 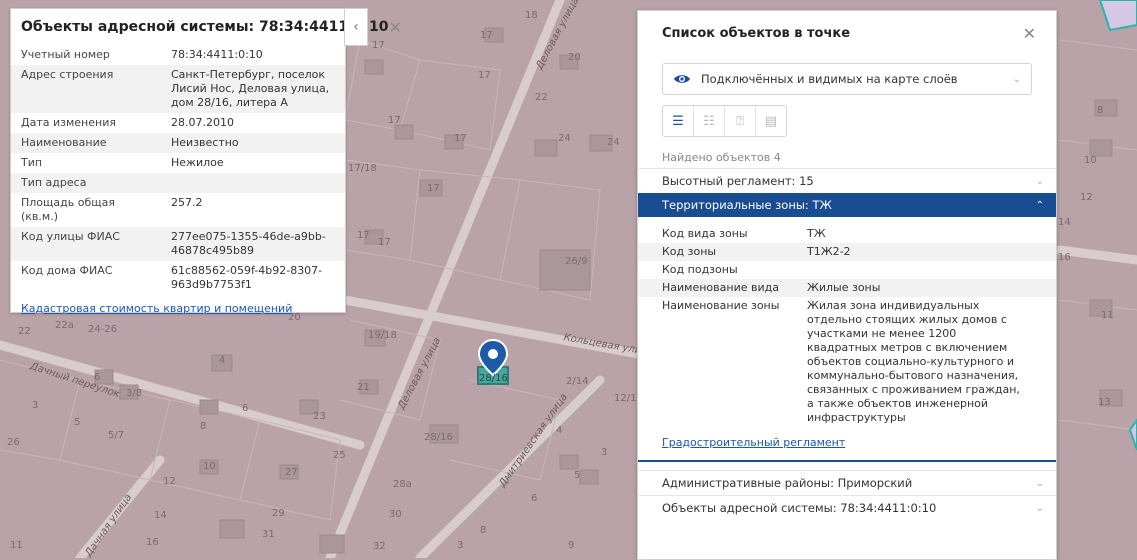 What do you see at coordinates (1104, 402) in the screenshot?
I see `map-label: 13` at bounding box center [1104, 402].